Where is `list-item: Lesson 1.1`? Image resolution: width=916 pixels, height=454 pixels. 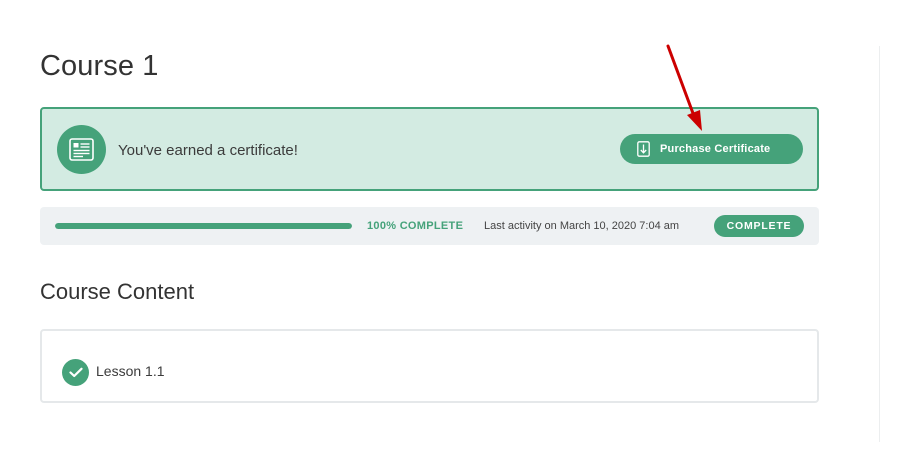 list-item: Lesson 1.1 is located at coordinates (113, 370).